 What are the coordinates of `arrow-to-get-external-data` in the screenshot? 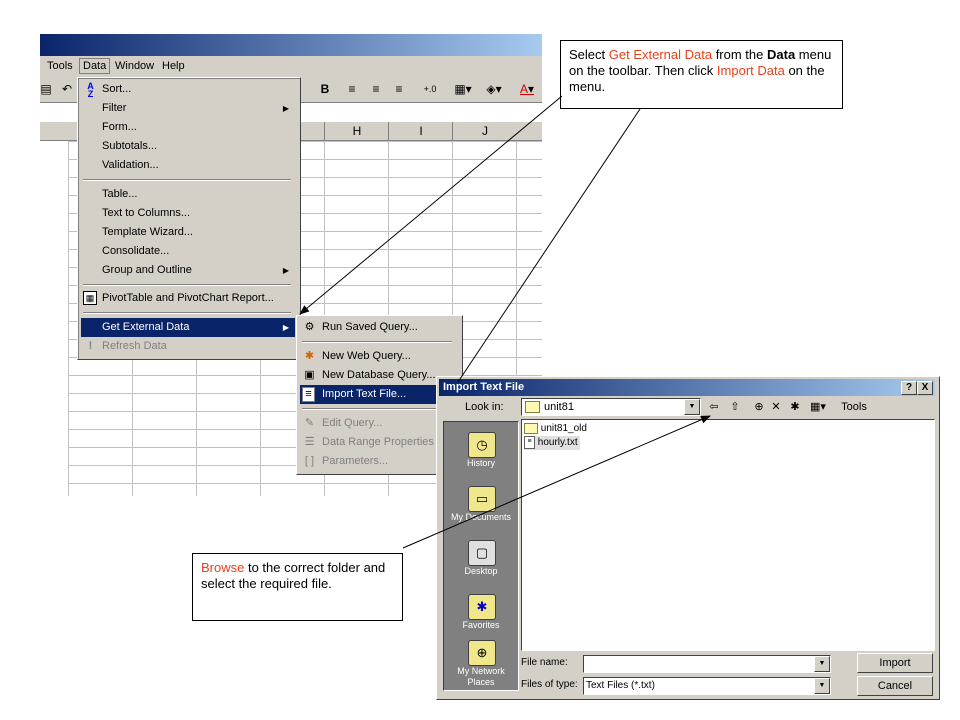 It's located at (431, 205).